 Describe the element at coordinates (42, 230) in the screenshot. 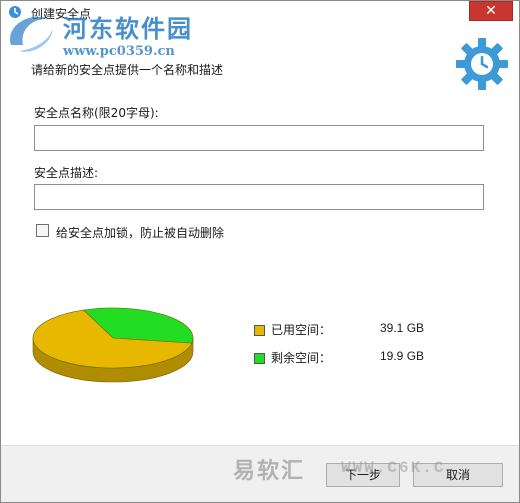

I see `lock-checkbox` at that location.